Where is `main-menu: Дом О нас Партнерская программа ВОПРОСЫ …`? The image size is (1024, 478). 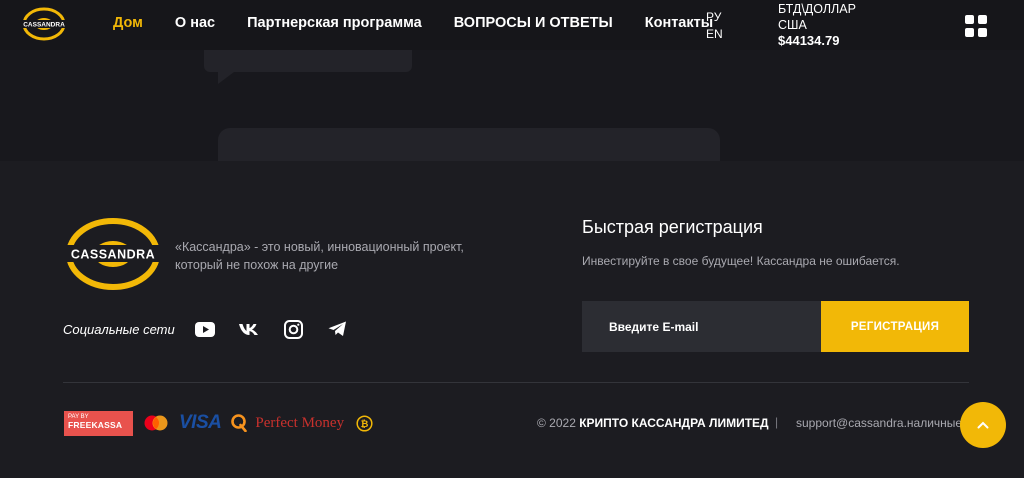 main-menu: Дом О нас Партнерская программа ВОПРОСЫ … is located at coordinates (429, 23).